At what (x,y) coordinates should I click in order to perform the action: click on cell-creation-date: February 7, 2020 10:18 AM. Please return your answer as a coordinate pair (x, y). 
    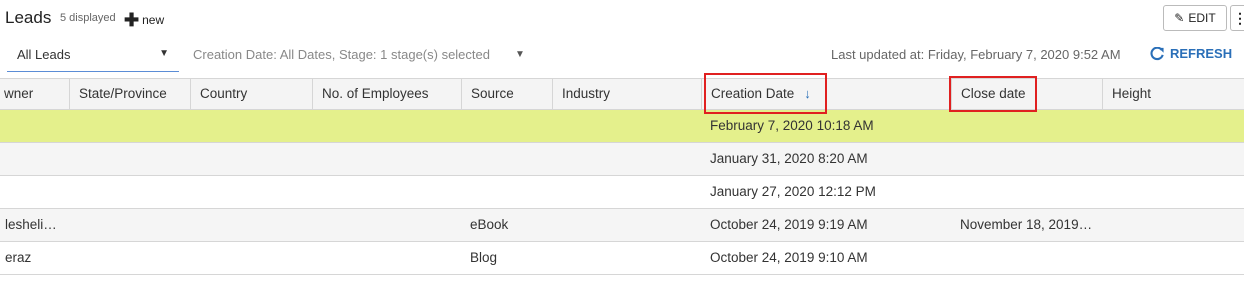
    Looking at the image, I should click on (792, 125).